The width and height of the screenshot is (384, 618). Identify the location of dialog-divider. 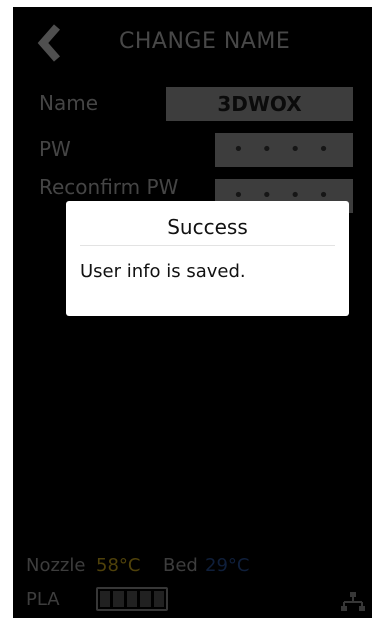
(207, 245).